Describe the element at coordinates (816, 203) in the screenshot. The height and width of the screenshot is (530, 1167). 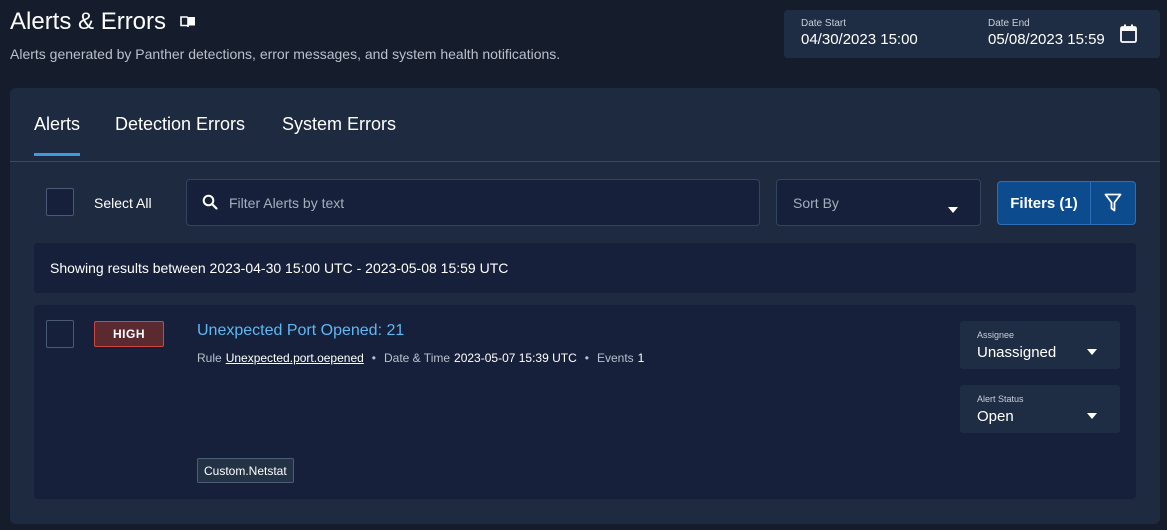
I see `sort-by-placeholder: Sort By` at that location.